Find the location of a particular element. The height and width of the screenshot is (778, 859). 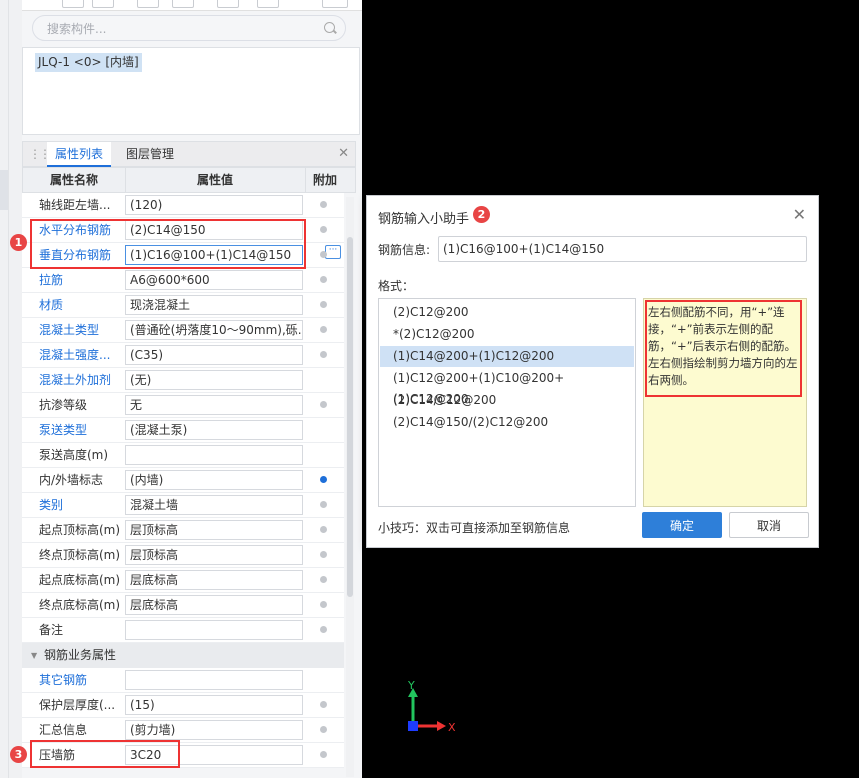

table-row: 内/外墙标志 (内墙) is located at coordinates (183, 480).